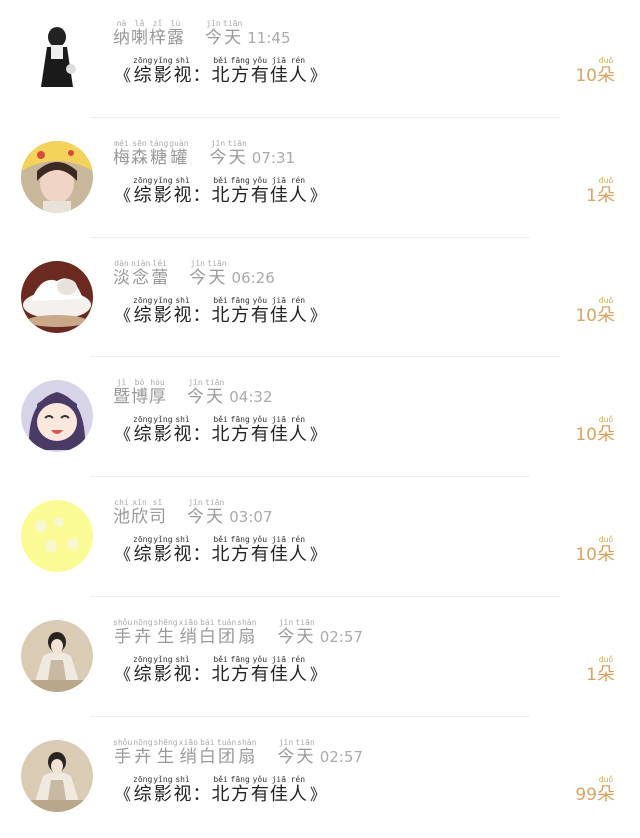  What do you see at coordinates (140, 512) in the screenshot?
I see `sender-name: chí 池 xīn 欣 sī 司` at bounding box center [140, 512].